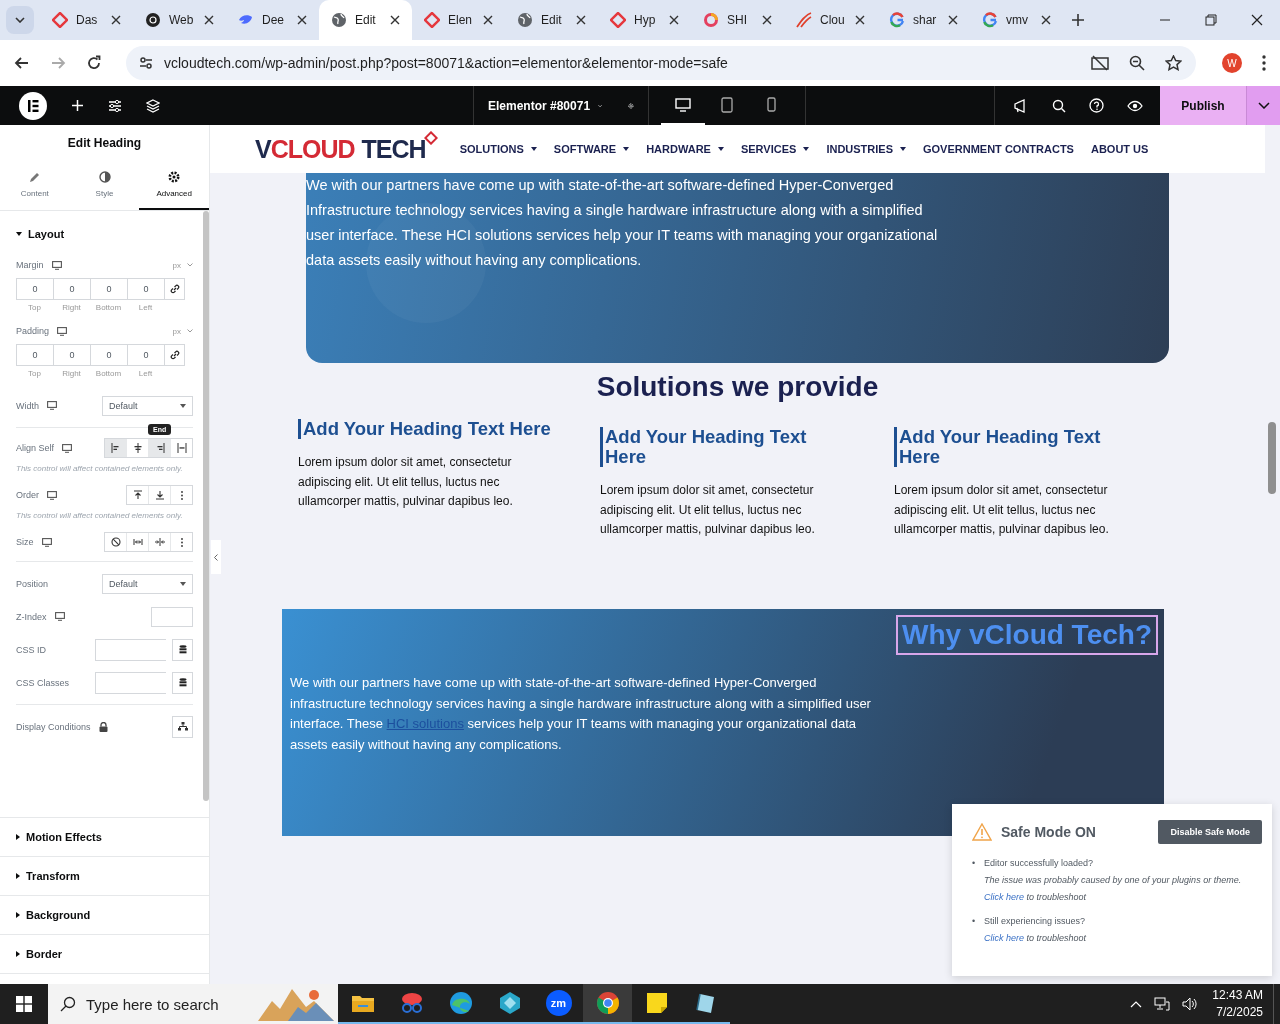  Describe the element at coordinates (644, 20) in the screenshot. I see `browser-tab: Hyp` at that location.